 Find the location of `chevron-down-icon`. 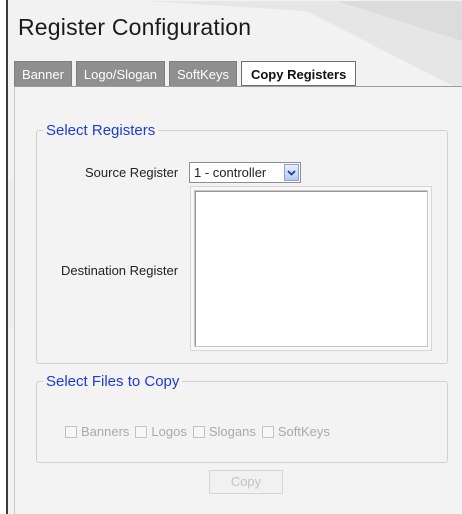

chevron-down-icon is located at coordinates (291, 172).